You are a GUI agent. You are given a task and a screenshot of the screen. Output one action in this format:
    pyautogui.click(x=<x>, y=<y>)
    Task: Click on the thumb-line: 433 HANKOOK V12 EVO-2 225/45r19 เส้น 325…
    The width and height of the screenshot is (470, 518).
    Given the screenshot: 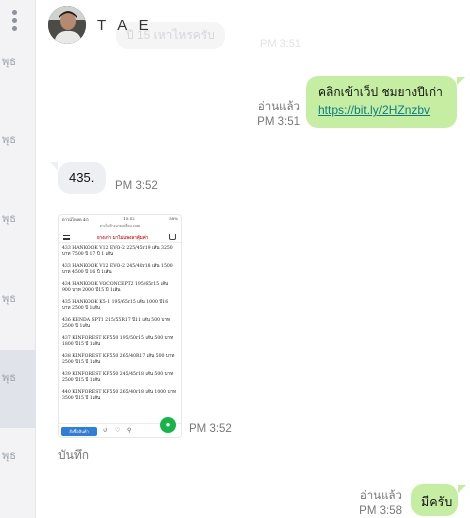 What is the action you would take?
    pyautogui.click(x=117, y=251)
    